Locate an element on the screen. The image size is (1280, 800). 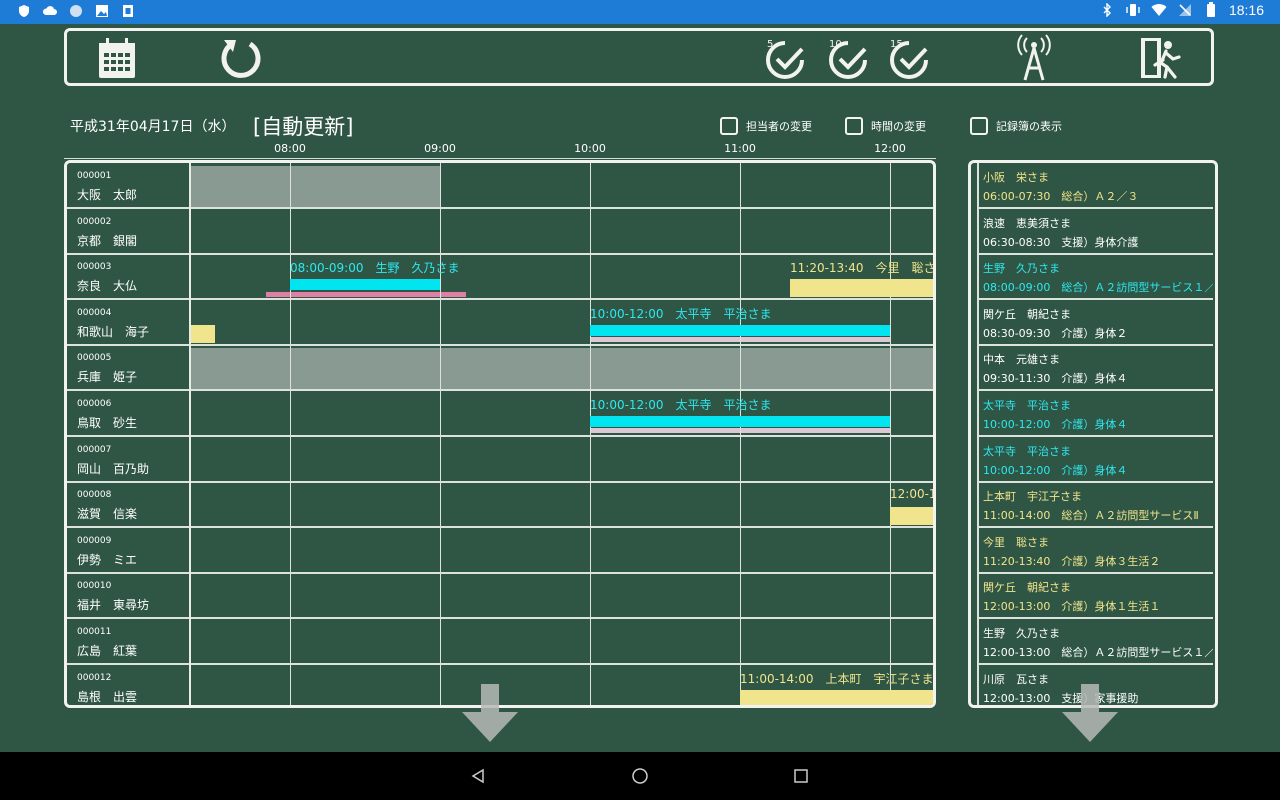
calendar-button is located at coordinates (117, 58).